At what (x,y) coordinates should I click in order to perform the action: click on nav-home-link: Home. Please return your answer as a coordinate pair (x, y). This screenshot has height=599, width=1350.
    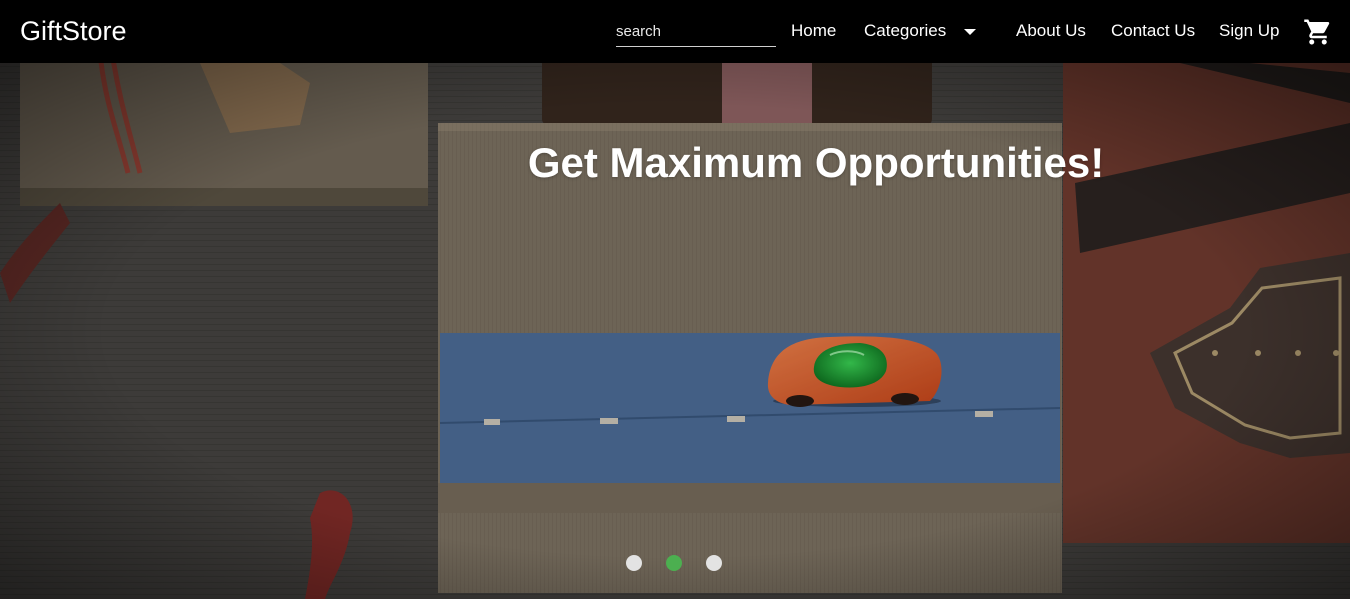
    Looking at the image, I should click on (813, 31).